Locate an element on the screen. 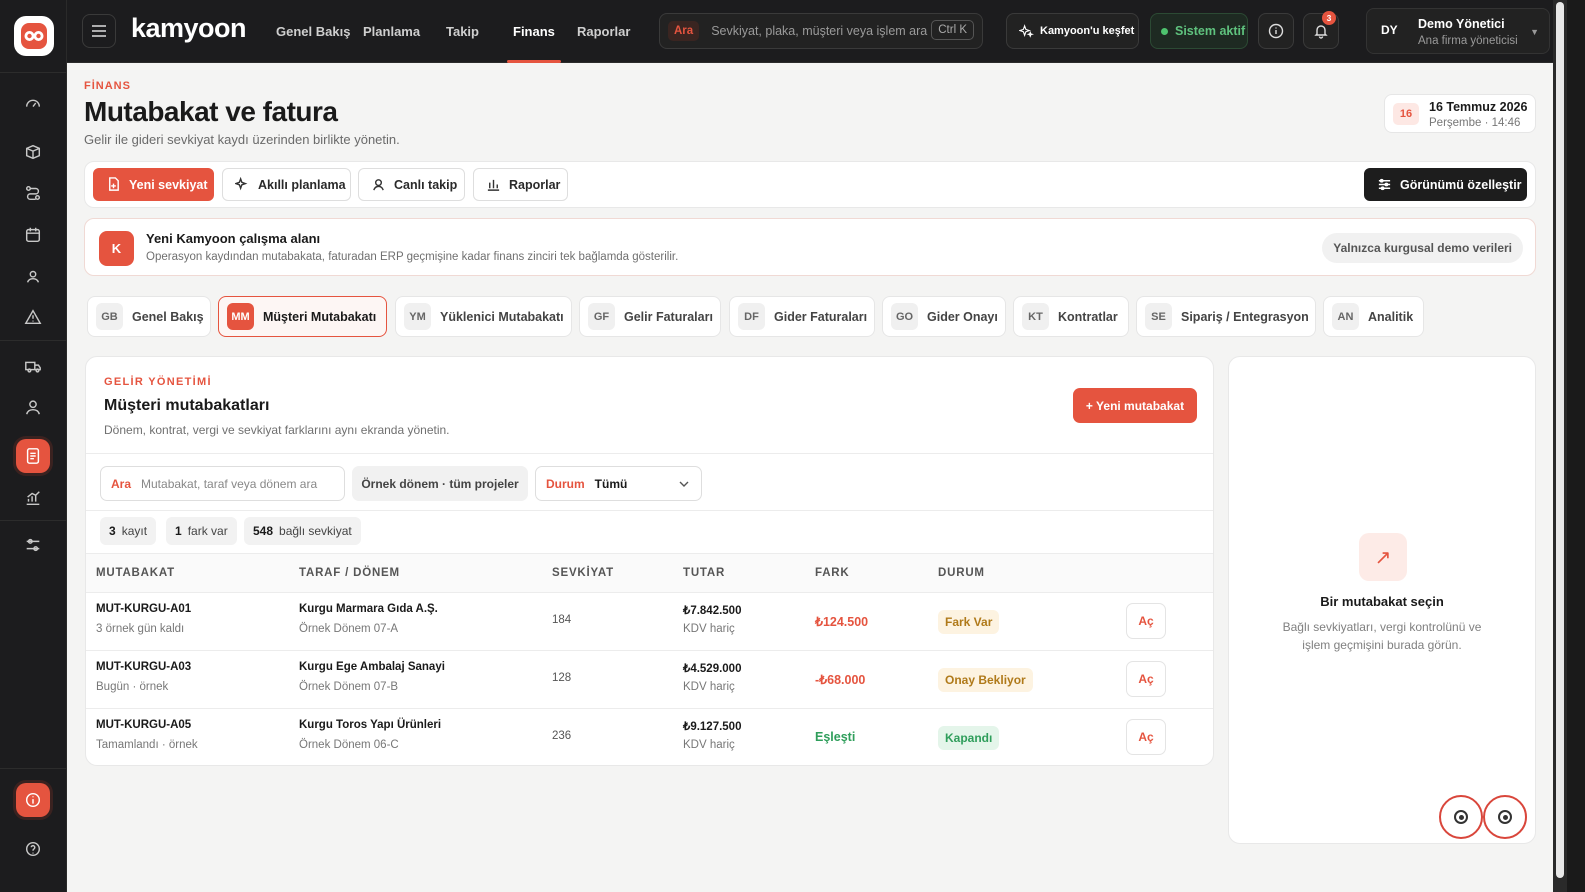 The image size is (1585, 892). package-icon is located at coordinates (33, 152).